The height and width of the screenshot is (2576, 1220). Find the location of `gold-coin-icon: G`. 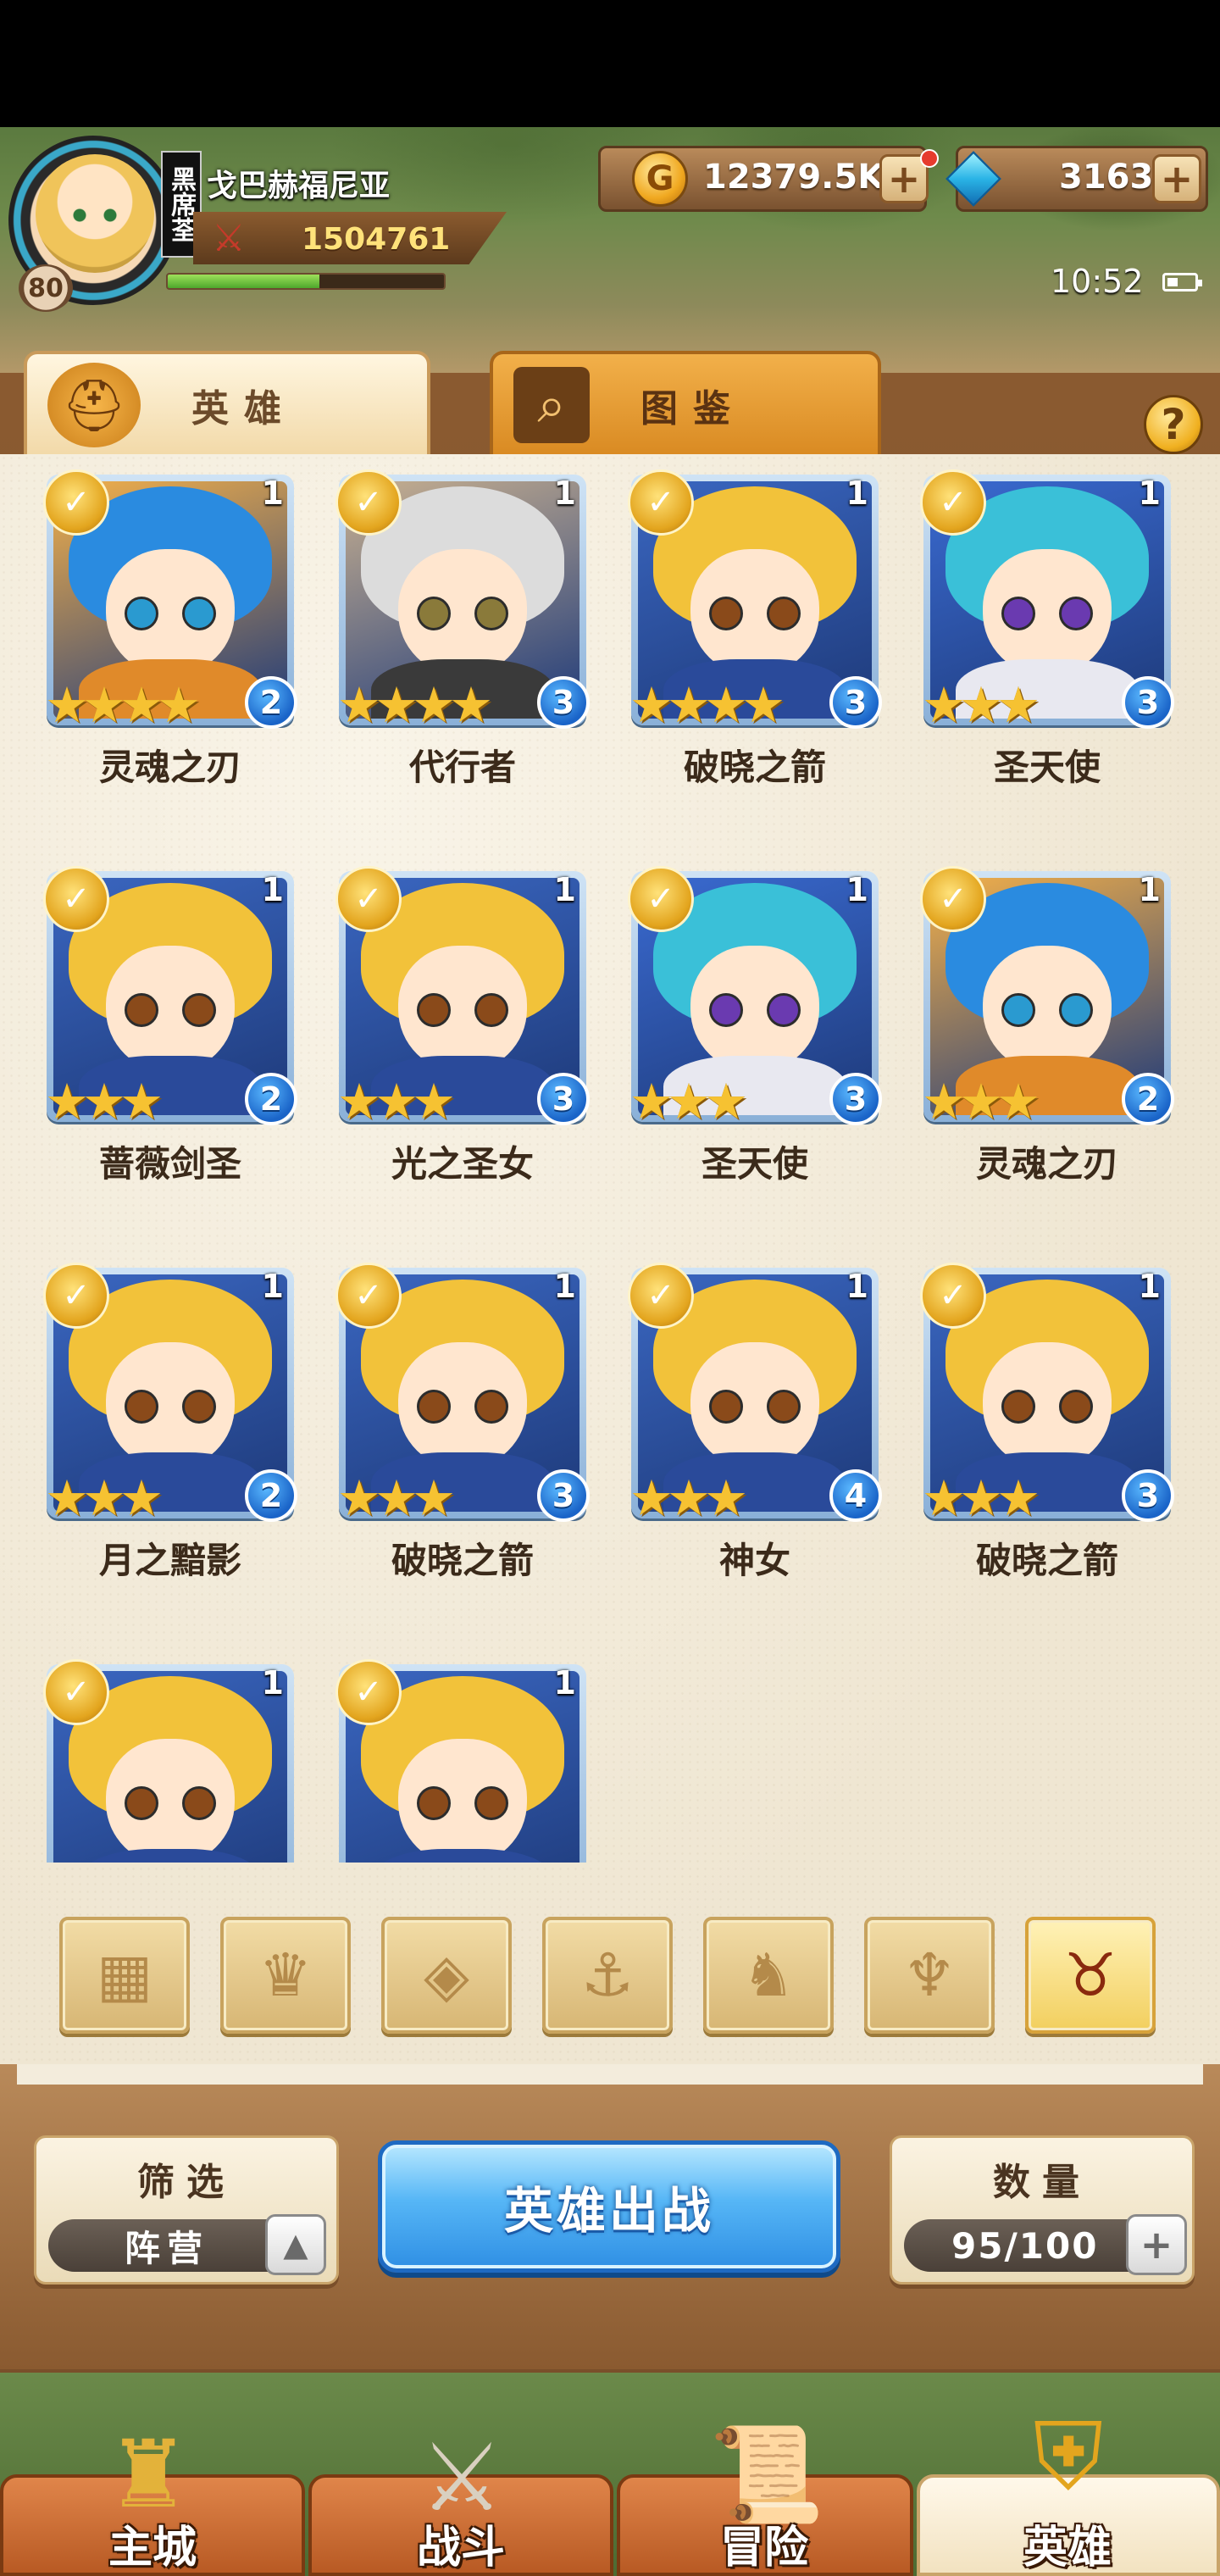

gold-coin-icon: G is located at coordinates (660, 179).